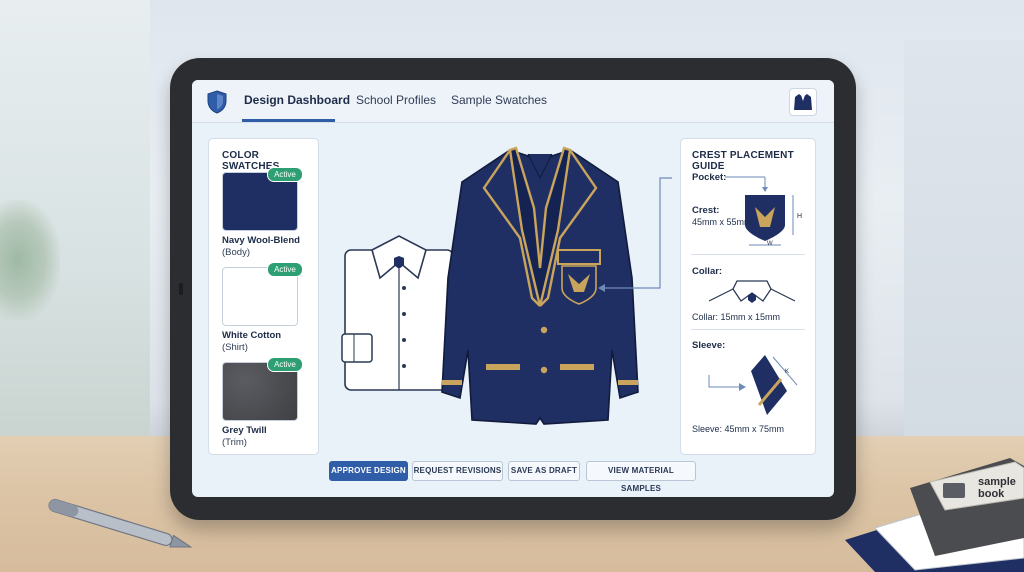  Describe the element at coordinates (997, 482) in the screenshot. I see `sample-book-line1: sample` at that location.